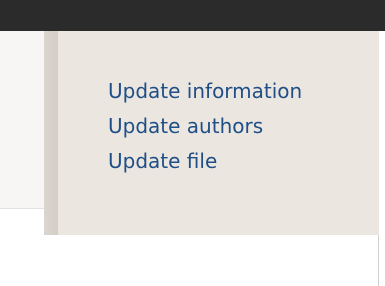 This screenshot has height=286, width=385. What do you see at coordinates (185, 126) in the screenshot?
I see `update-authors-link: Update authors` at bounding box center [185, 126].